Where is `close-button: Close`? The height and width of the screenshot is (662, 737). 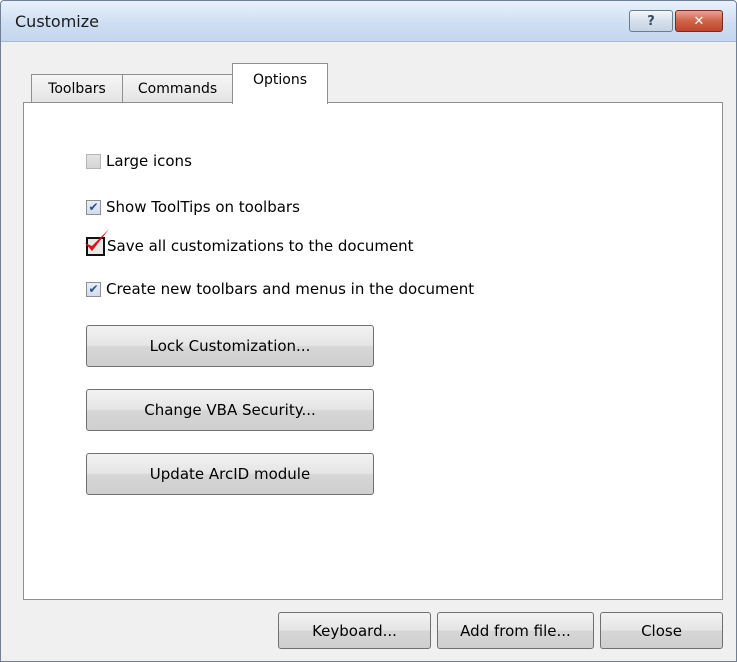
close-button: Close is located at coordinates (661, 630).